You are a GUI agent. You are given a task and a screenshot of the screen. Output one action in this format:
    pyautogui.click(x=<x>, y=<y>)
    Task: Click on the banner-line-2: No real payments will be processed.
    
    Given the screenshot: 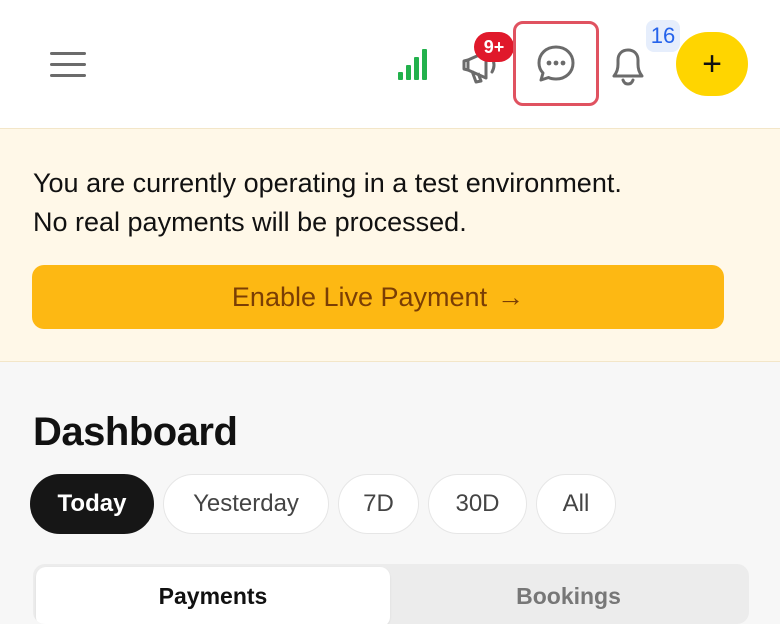 What is the action you would take?
    pyautogui.click(x=250, y=222)
    